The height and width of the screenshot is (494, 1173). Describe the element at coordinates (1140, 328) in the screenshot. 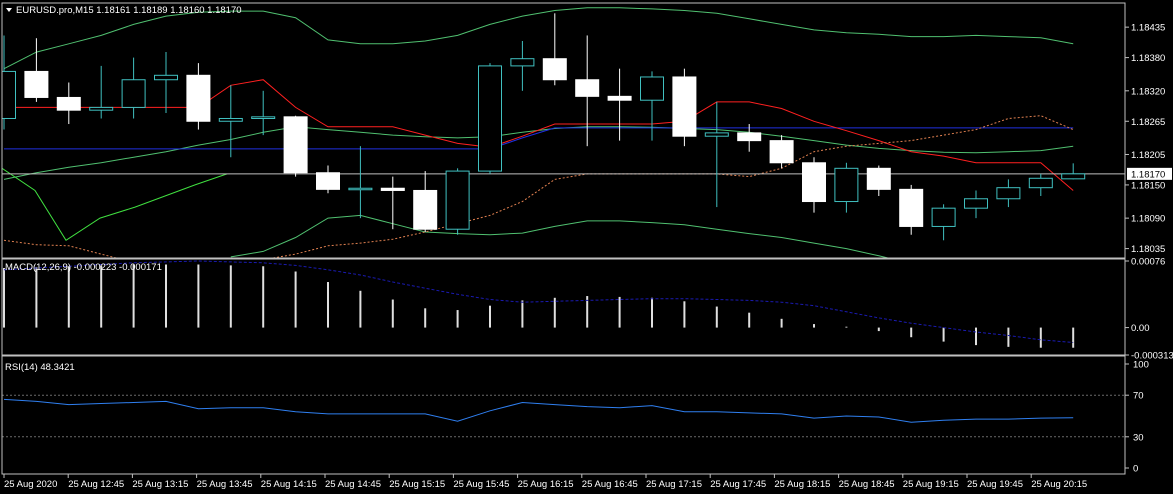

I see `macd-tick-label: 0.00` at that location.